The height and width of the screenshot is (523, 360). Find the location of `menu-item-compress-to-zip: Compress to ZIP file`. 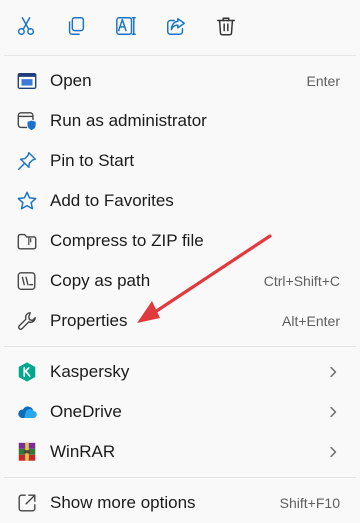

menu-item-compress-to-zip: Compress to ZIP file is located at coordinates (180, 241).